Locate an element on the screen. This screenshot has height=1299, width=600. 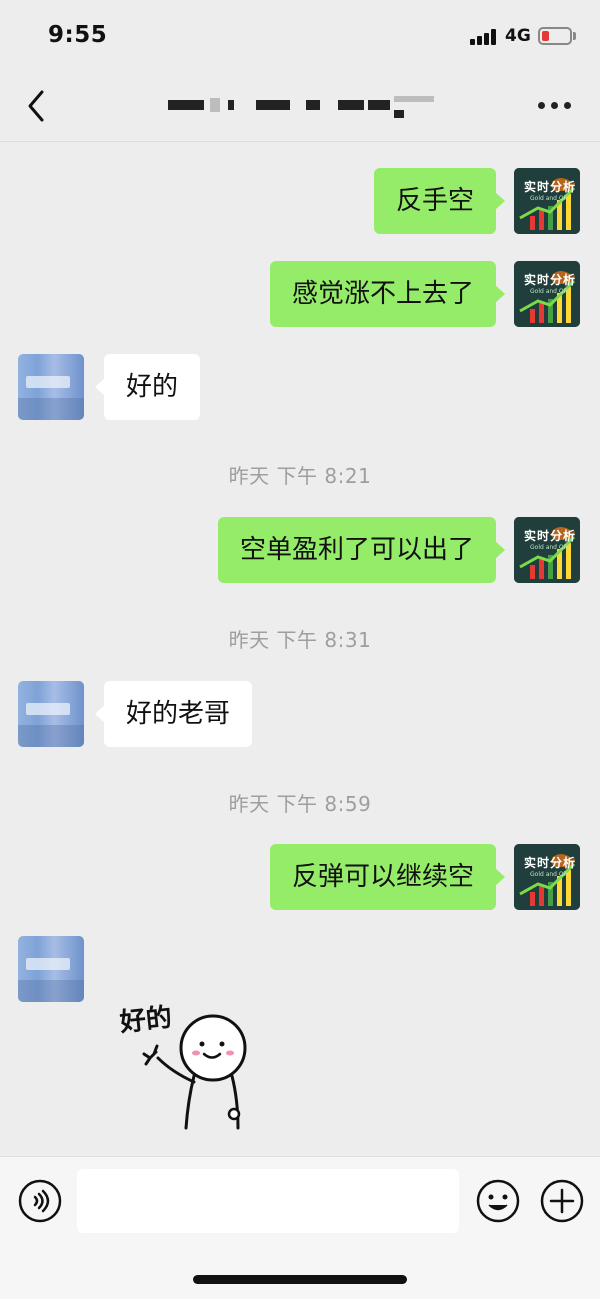
sticker-message: 好的 is located at coordinates (185, 1066).